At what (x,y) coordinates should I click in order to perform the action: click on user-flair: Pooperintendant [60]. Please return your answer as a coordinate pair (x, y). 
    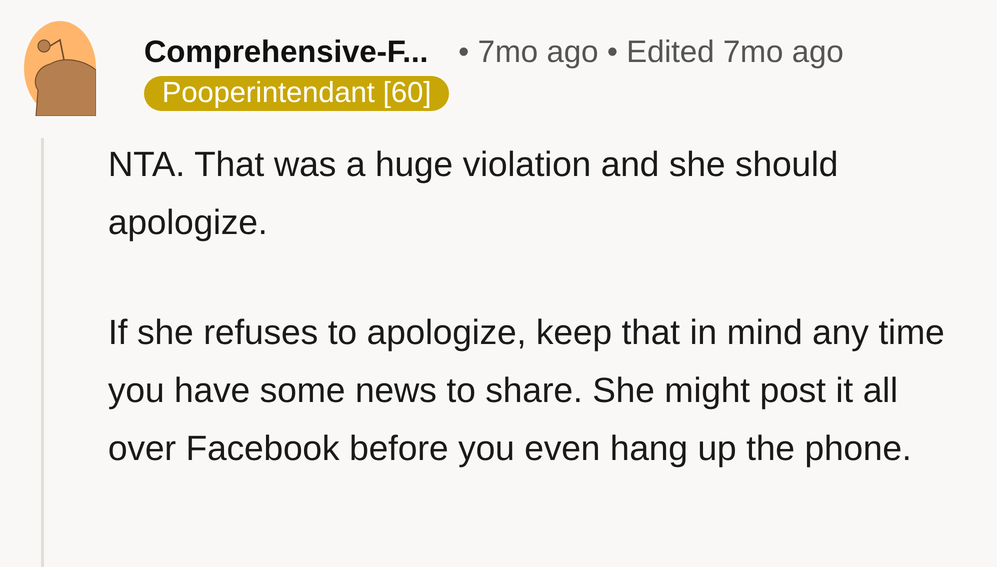
    Looking at the image, I should click on (297, 93).